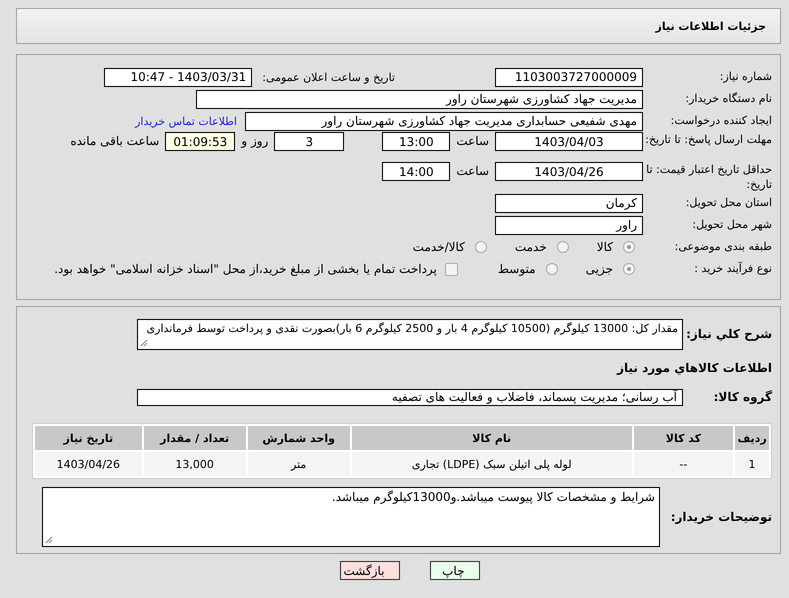 The width and height of the screenshot is (789, 598). What do you see at coordinates (732, 225) in the screenshot?
I see `field-label: شهر محل تحویل:` at bounding box center [732, 225].